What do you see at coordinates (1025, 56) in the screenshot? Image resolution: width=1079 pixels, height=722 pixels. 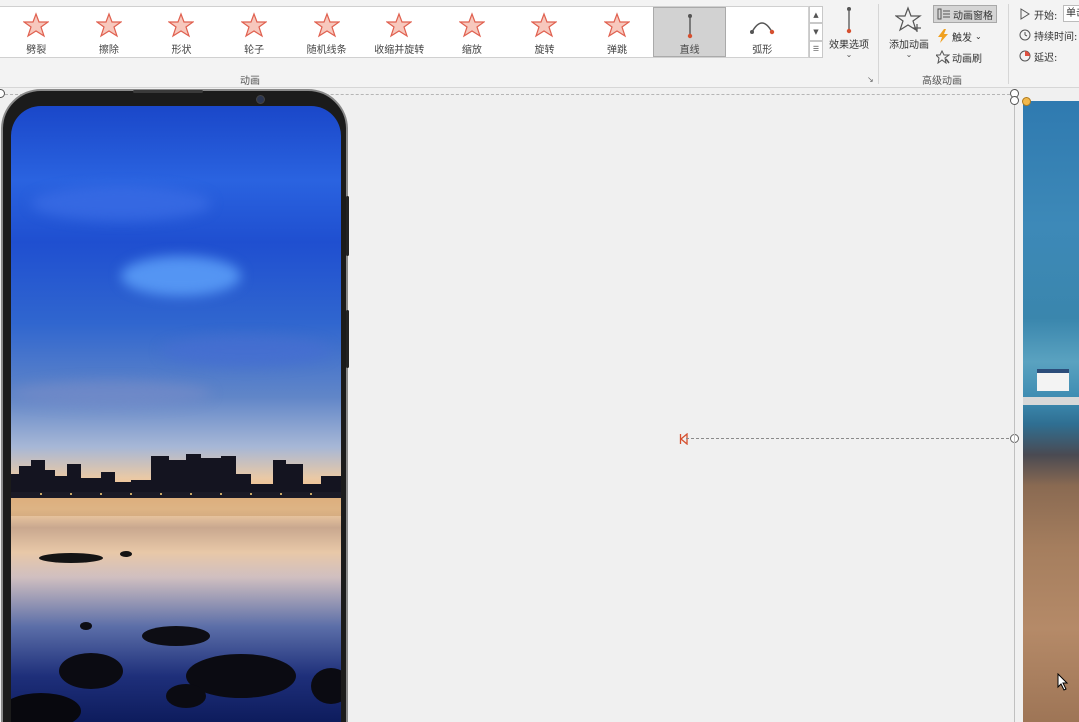 I see `delay-clock-icon` at bounding box center [1025, 56].